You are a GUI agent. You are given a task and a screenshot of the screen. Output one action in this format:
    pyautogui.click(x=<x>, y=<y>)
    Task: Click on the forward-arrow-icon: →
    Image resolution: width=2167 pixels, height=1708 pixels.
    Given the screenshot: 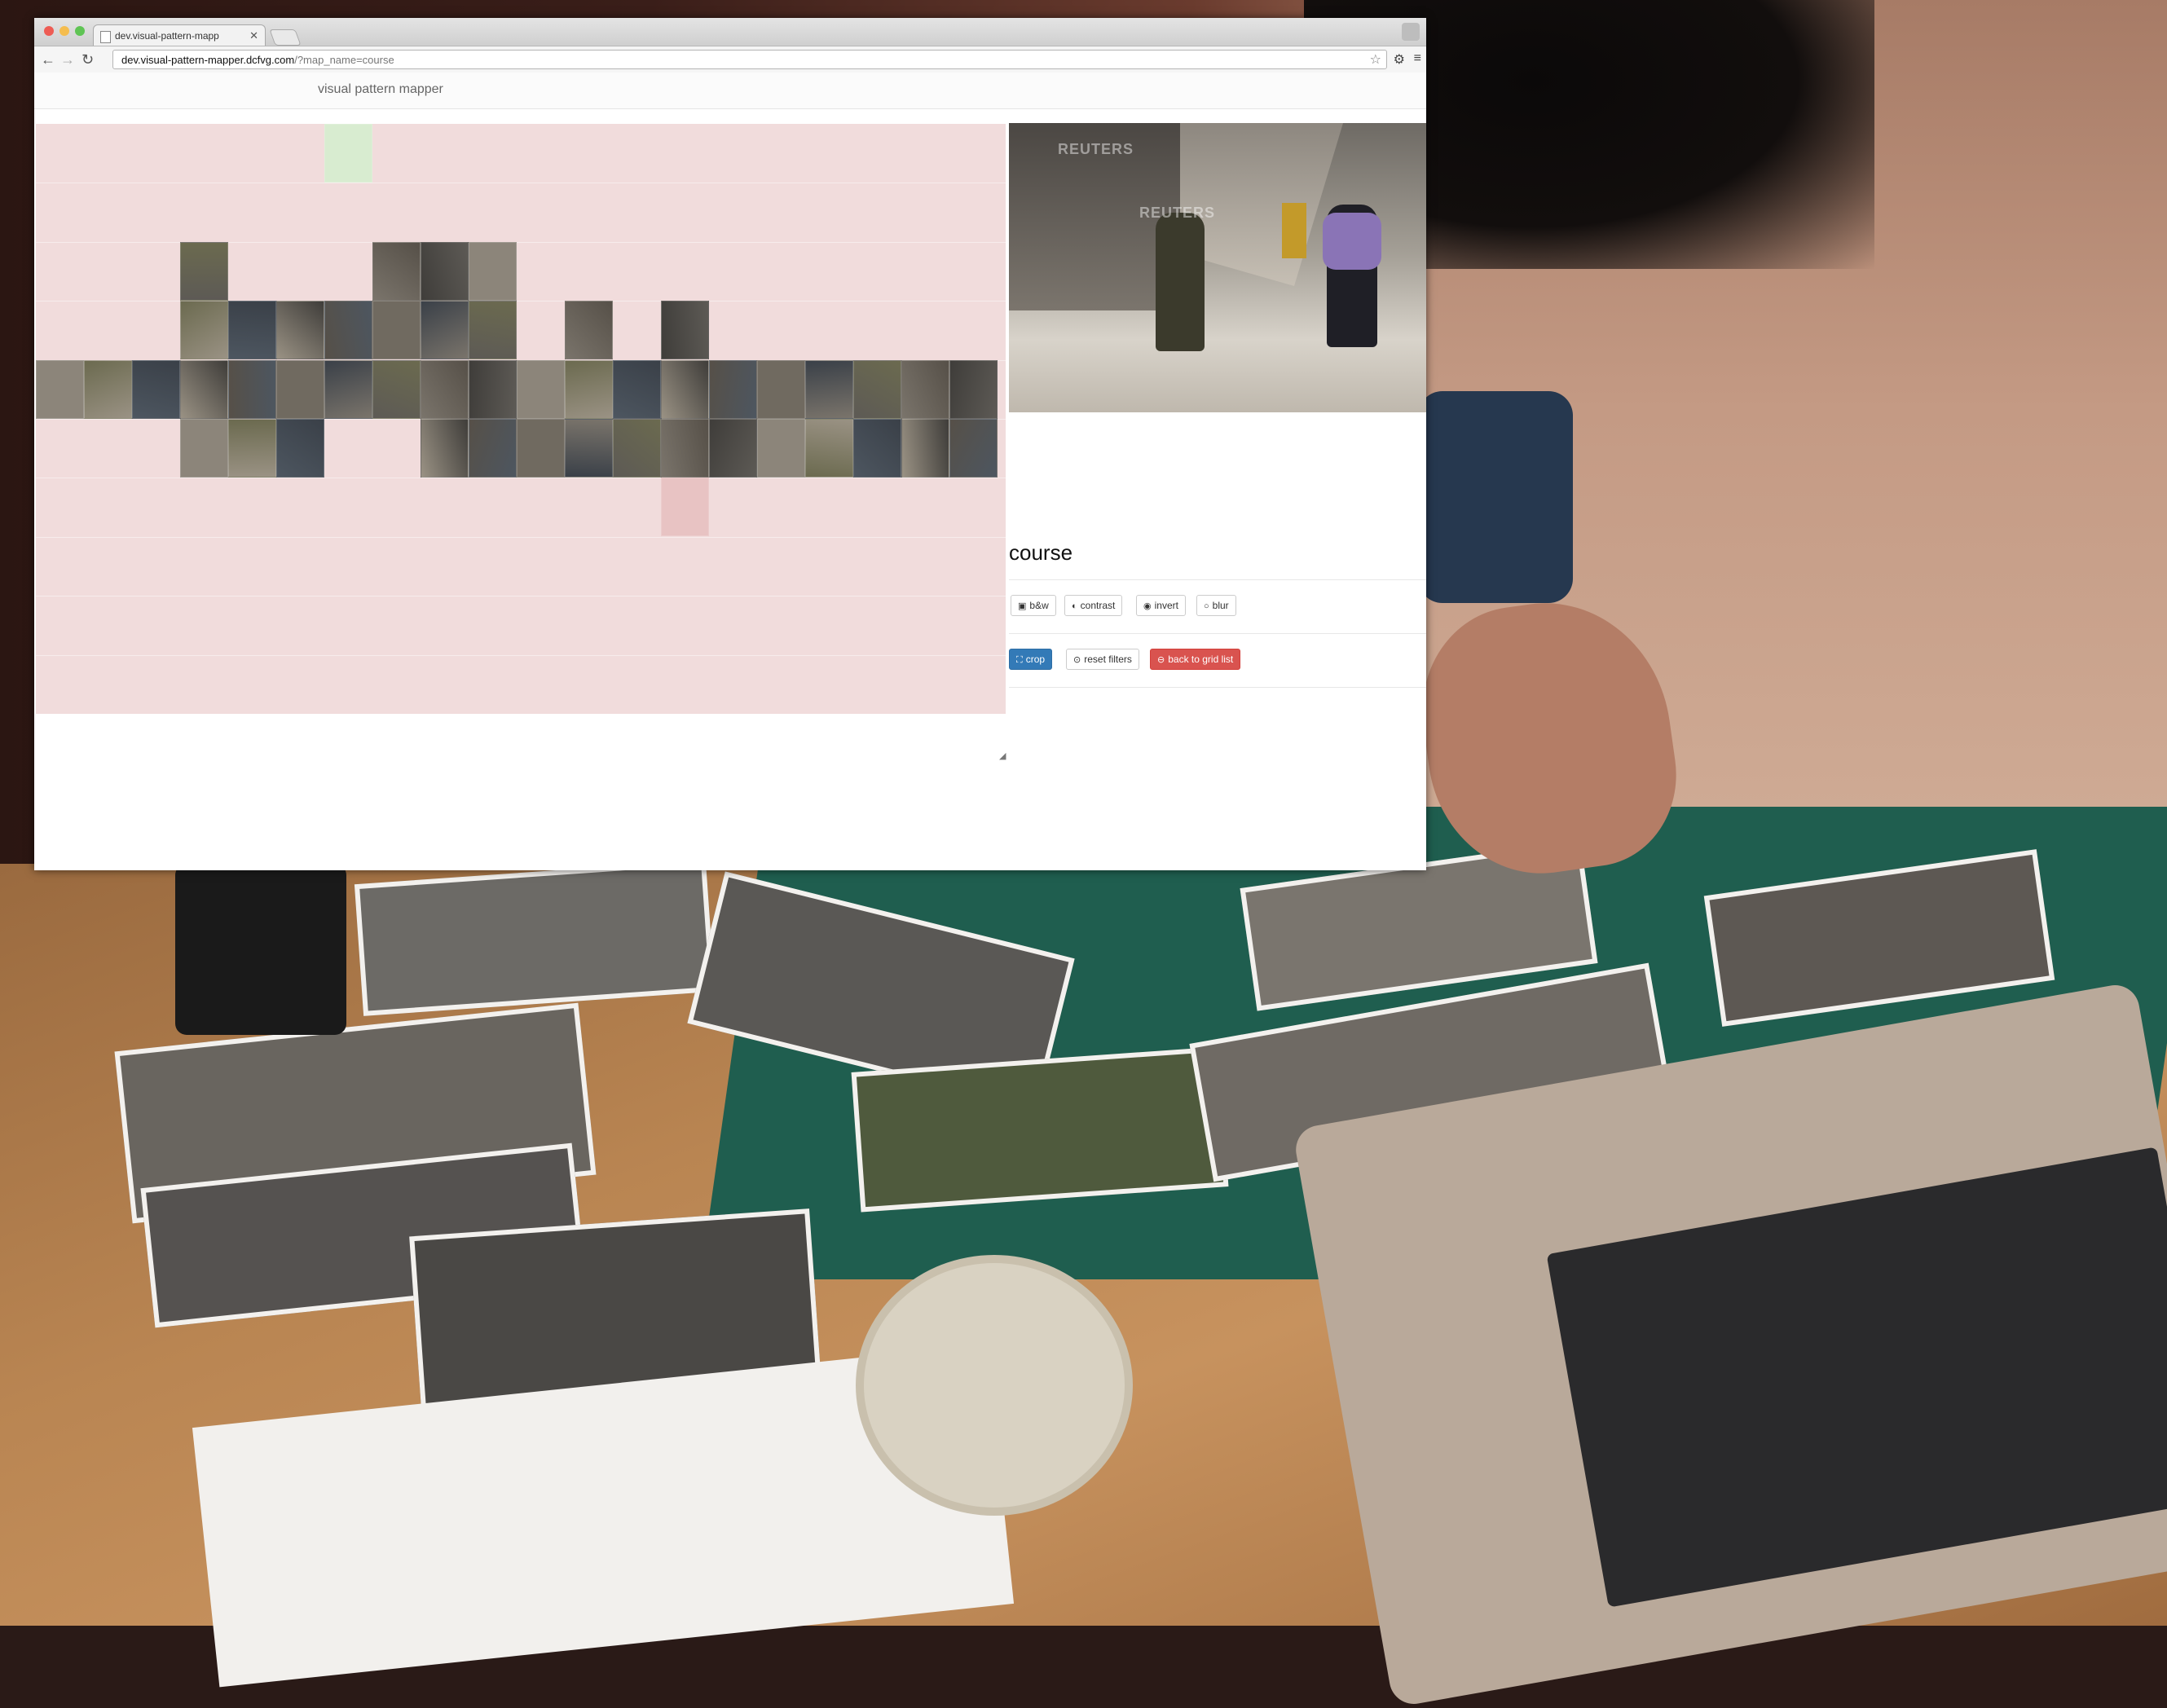 What is the action you would take?
    pyautogui.click(x=67, y=60)
    